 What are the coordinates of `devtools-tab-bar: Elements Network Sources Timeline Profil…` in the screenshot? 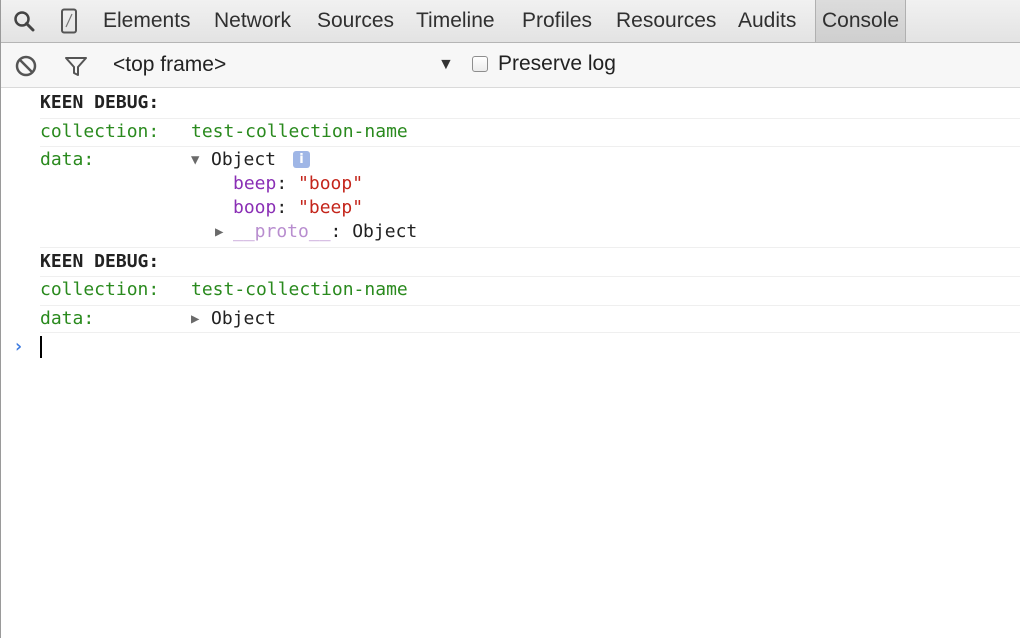 It's located at (510, 21).